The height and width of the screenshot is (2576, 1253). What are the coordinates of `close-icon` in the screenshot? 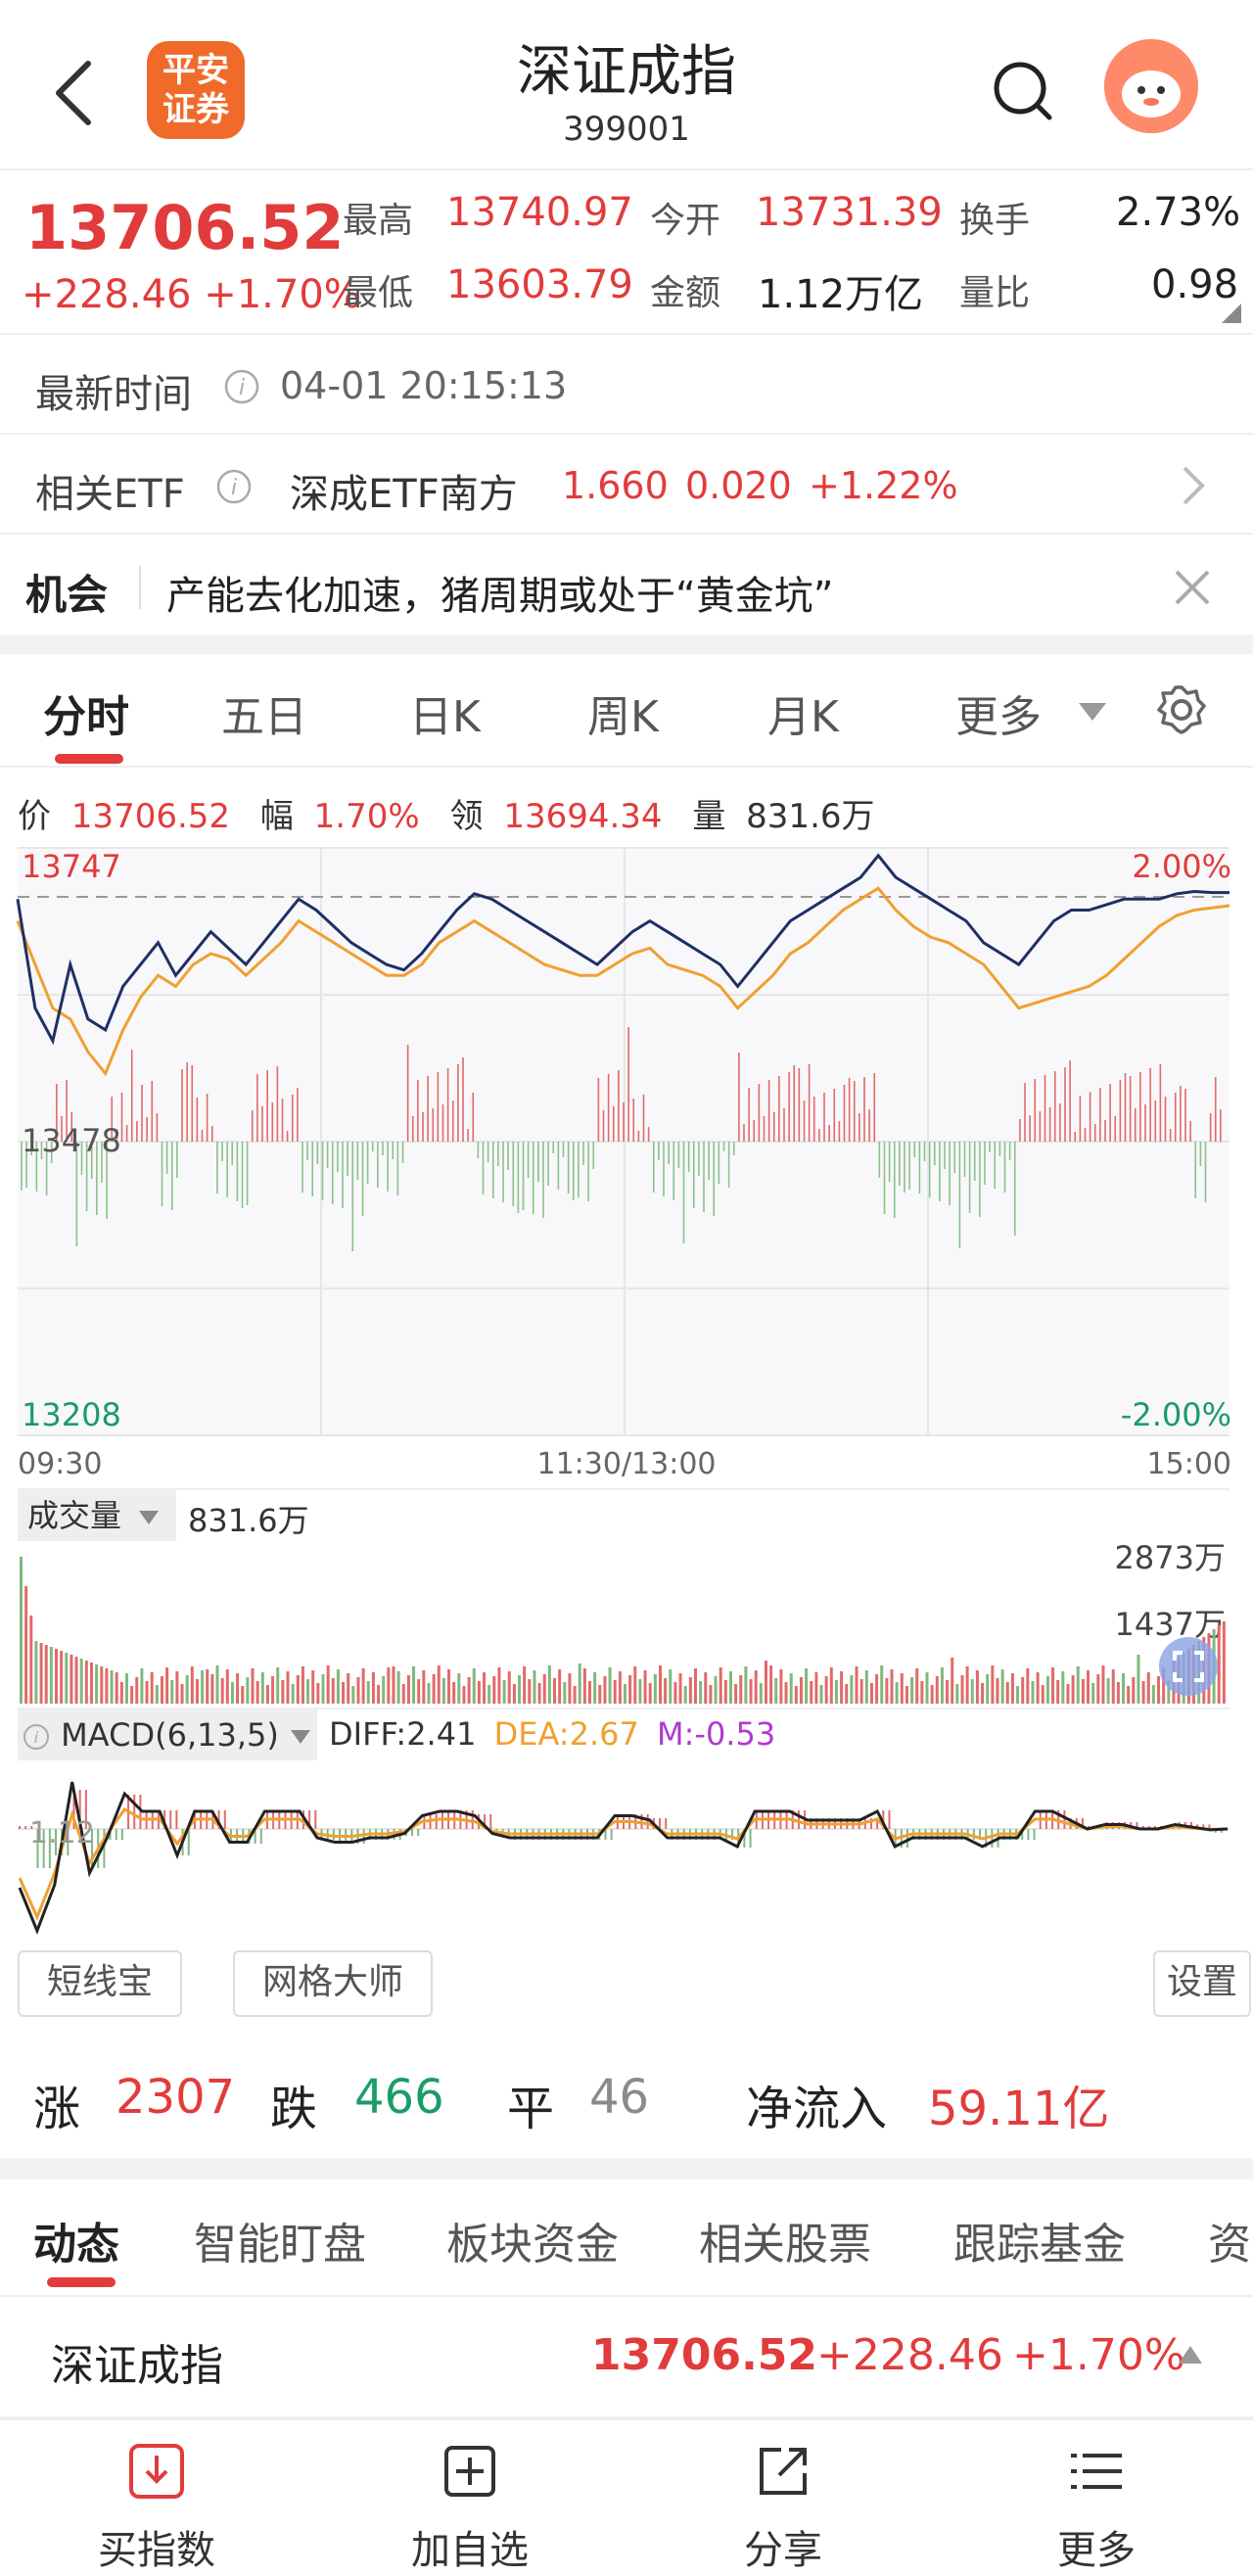 It's located at (1192, 588).